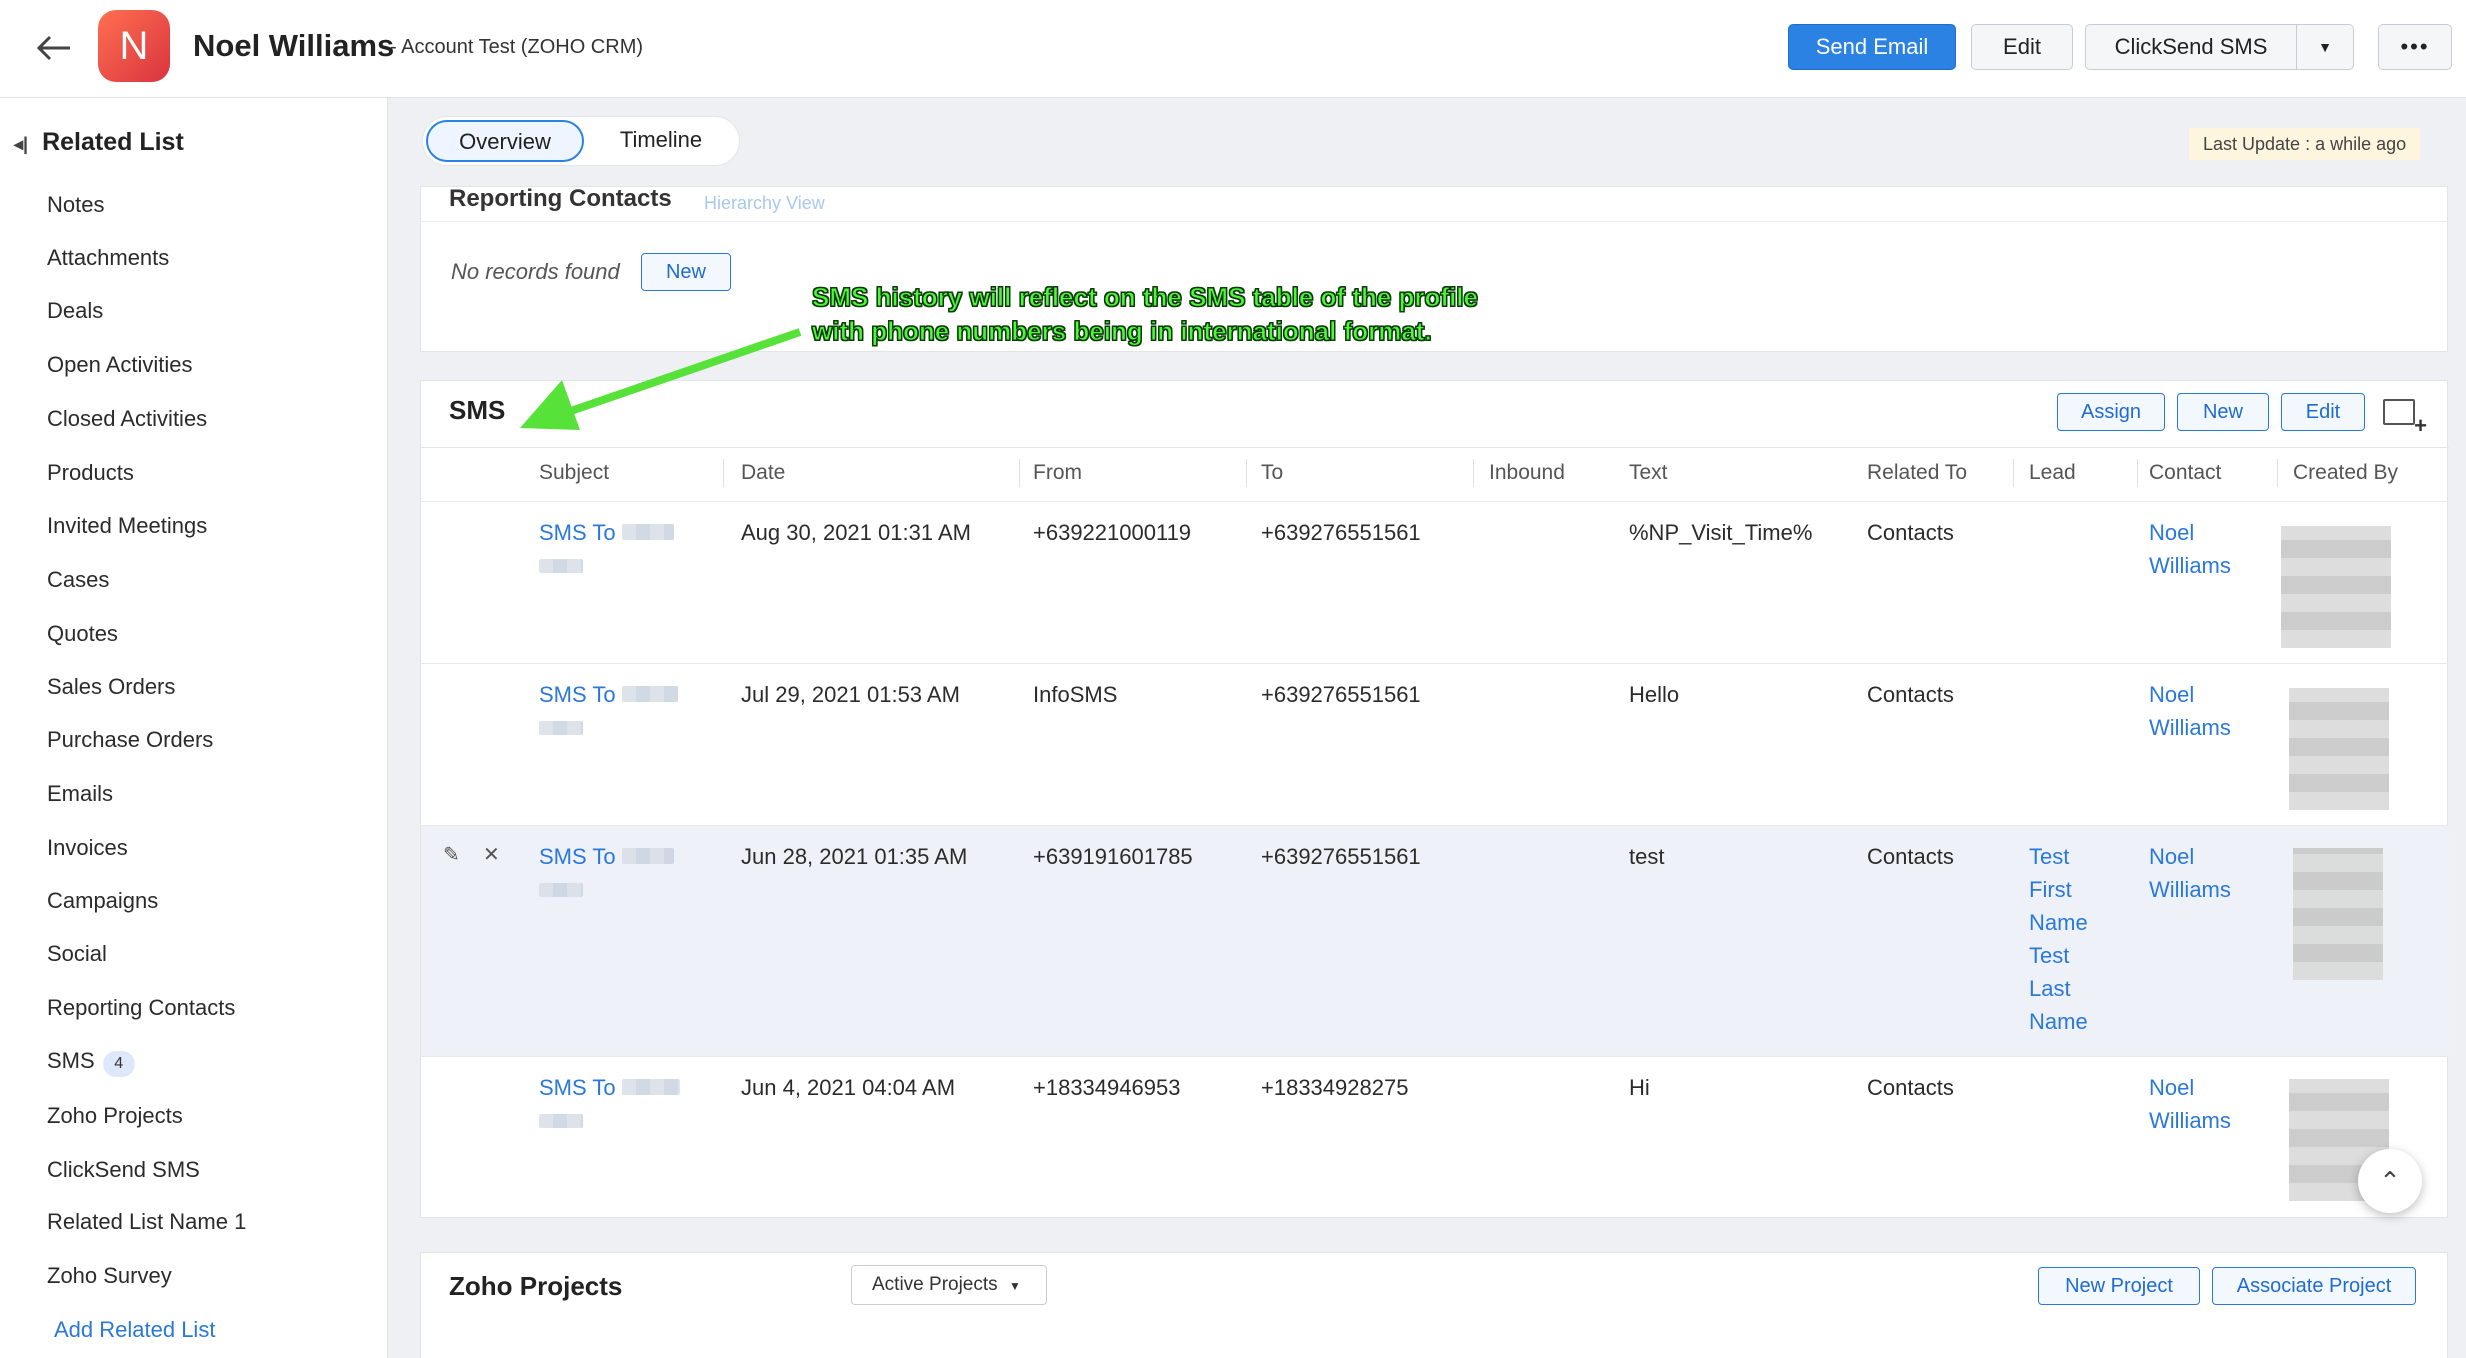 This screenshot has height=1358, width=2466. What do you see at coordinates (115, 1116) in the screenshot?
I see `sidebar-item-zoho-projects: Zoho Projects` at bounding box center [115, 1116].